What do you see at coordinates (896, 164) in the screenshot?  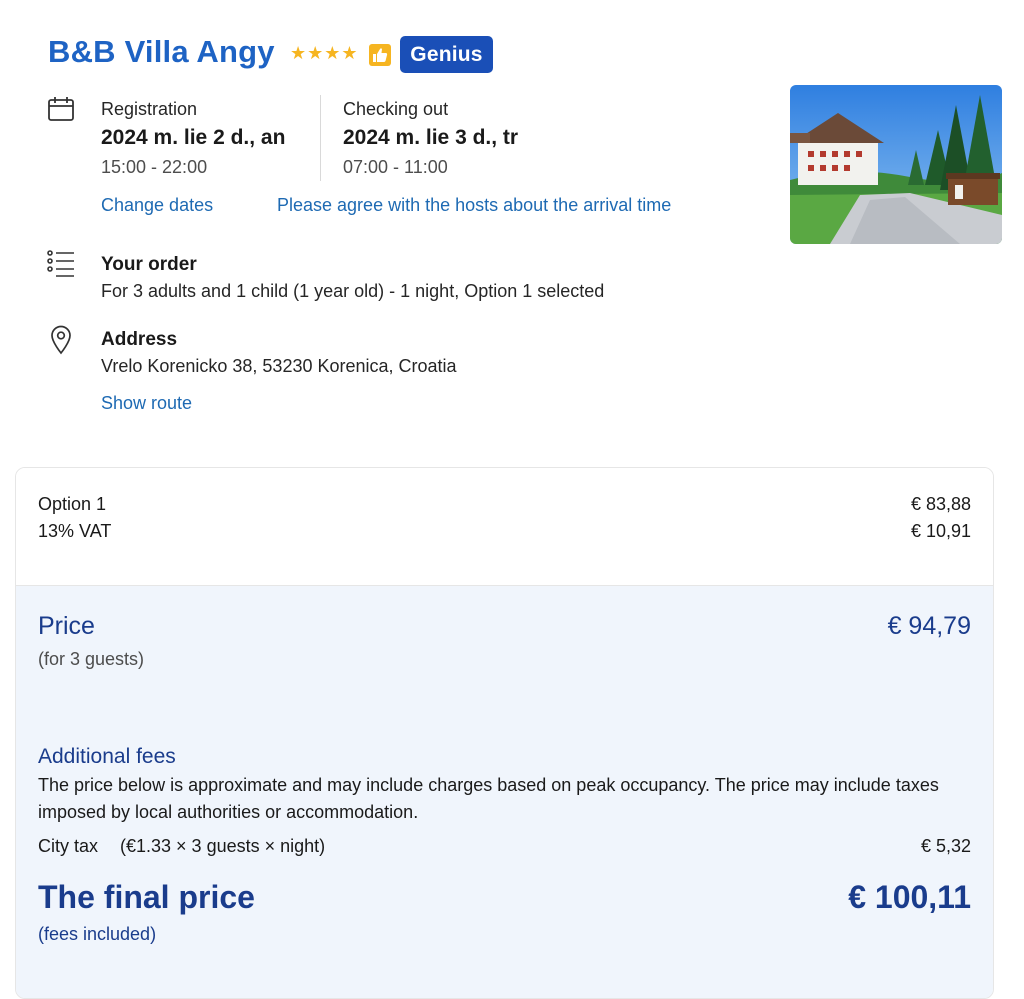 I see `hotel-photo` at bounding box center [896, 164].